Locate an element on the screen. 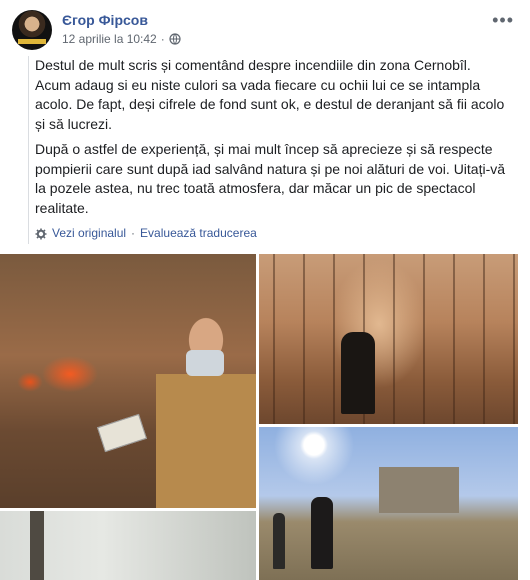  post-timestamp: 12 aprilie la 10:42 is located at coordinates (109, 39).